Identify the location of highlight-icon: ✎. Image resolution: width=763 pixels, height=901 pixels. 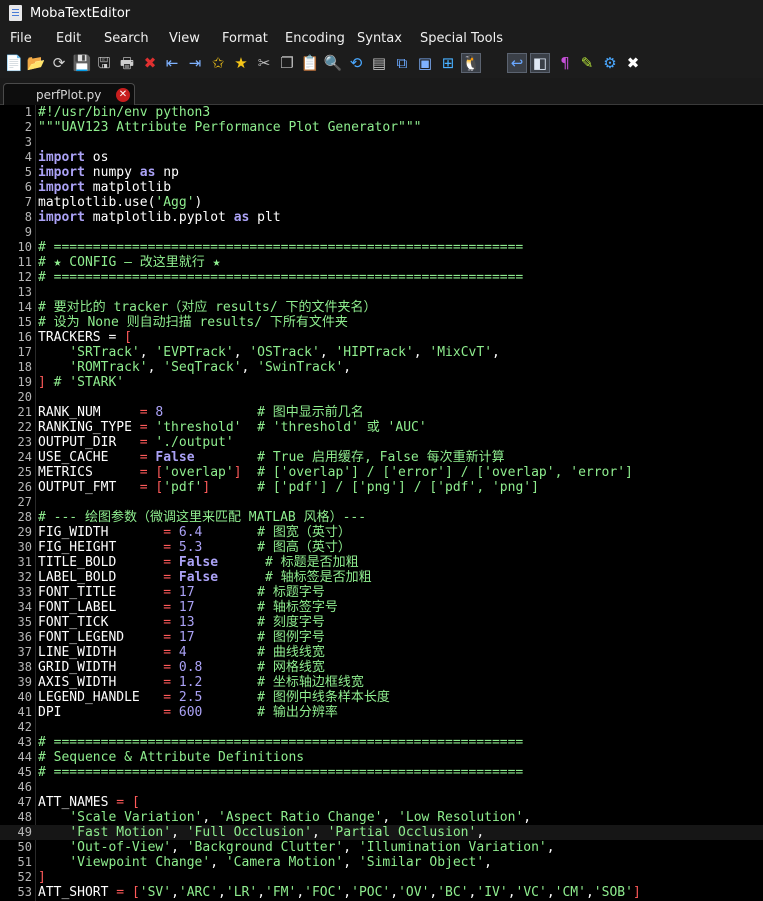
(587, 63).